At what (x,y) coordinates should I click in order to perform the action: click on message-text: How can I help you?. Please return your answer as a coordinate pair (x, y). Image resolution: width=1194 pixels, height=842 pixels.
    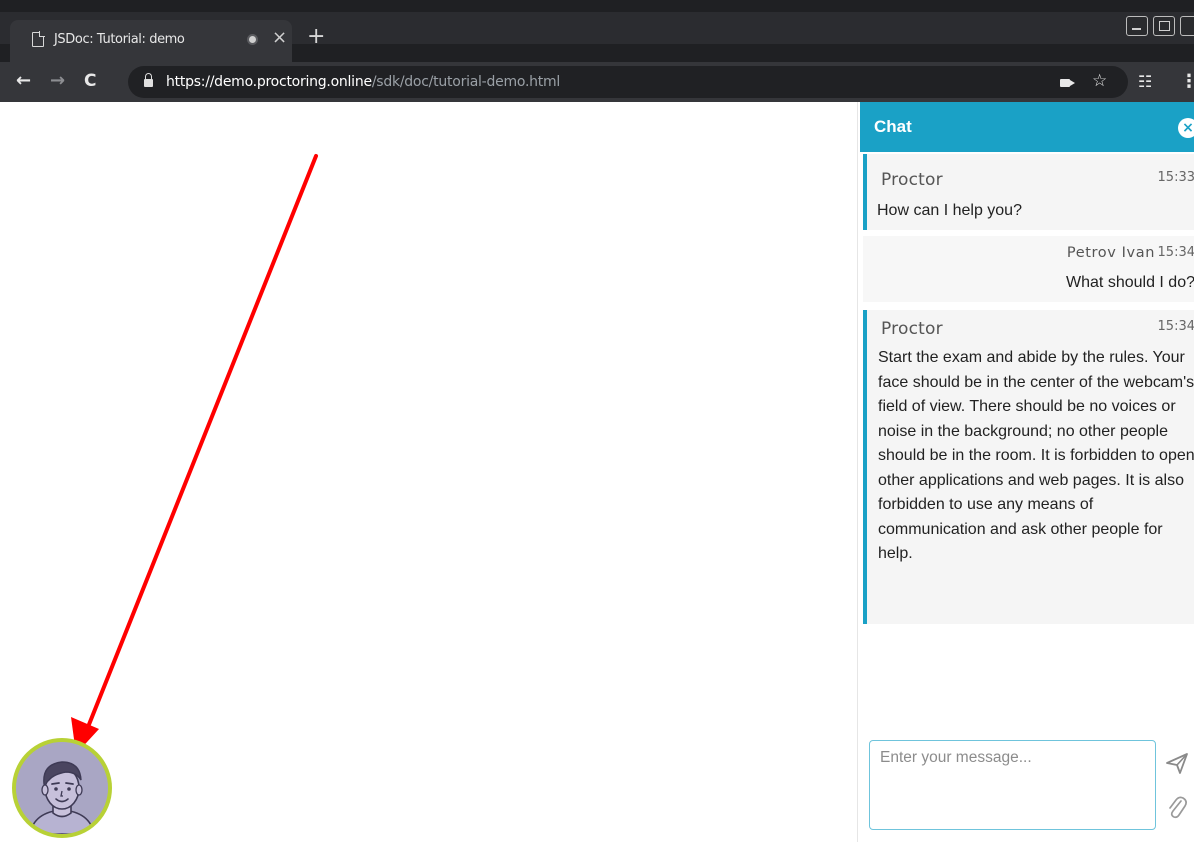
    Looking at the image, I should click on (949, 210).